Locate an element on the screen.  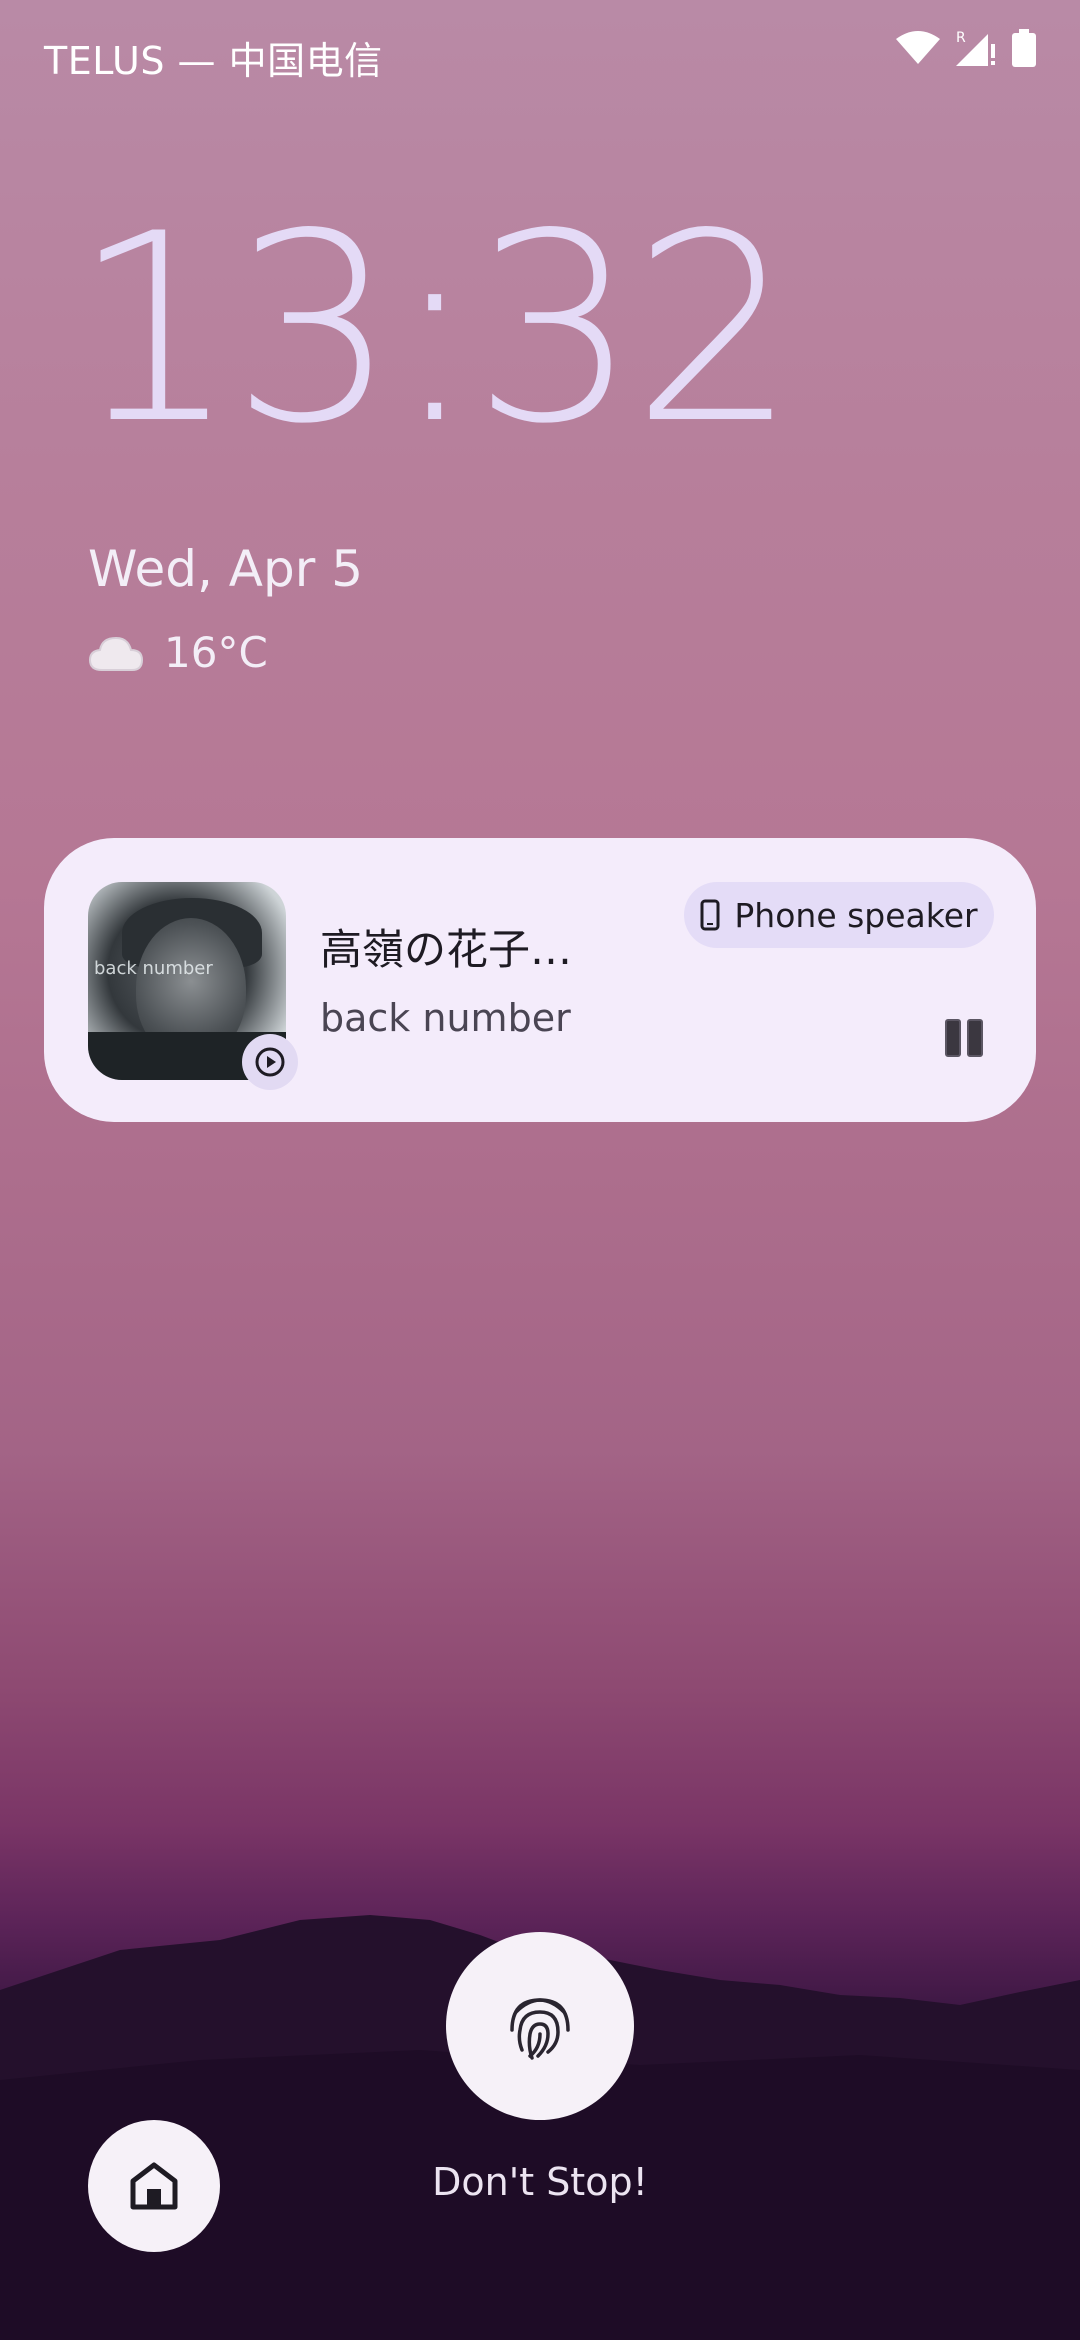
output-device-chip: Phone speaker is located at coordinates (839, 915).